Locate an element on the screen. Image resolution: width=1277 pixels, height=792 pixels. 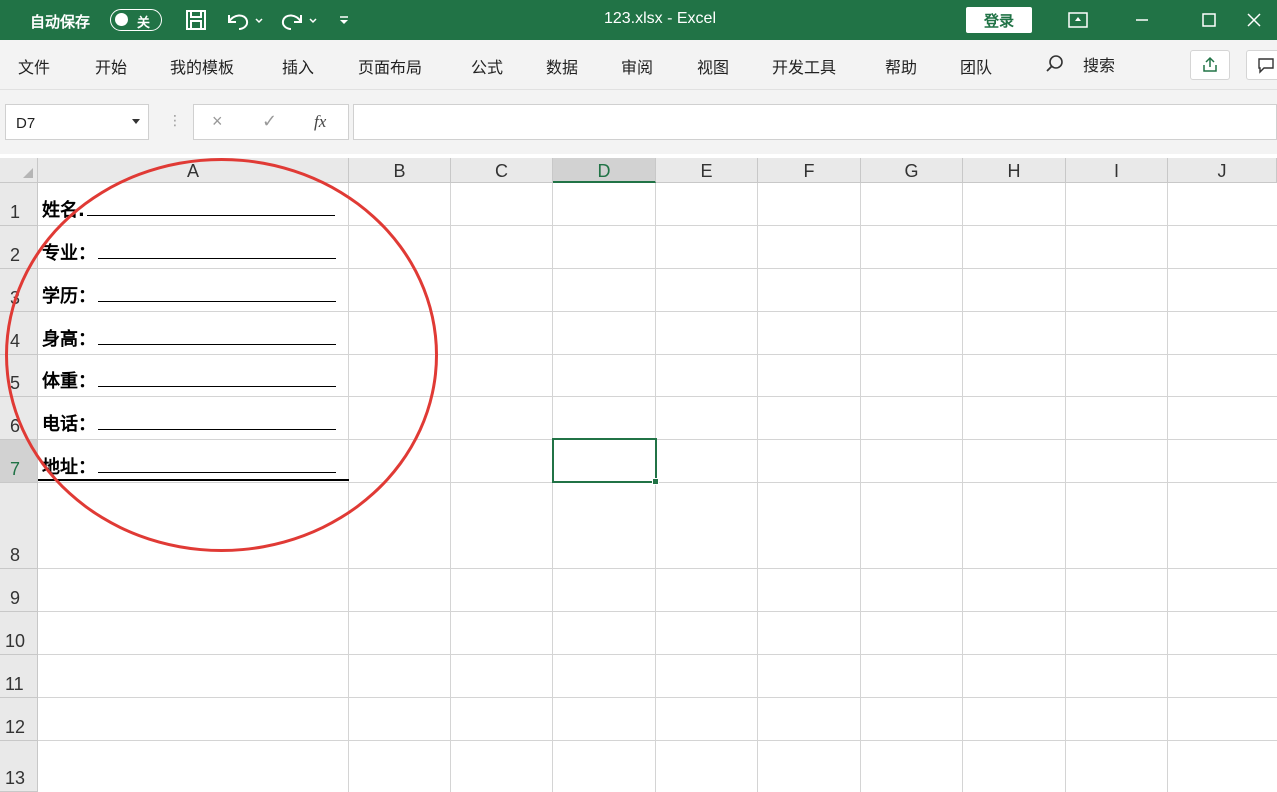
autosave-toggle: 关 is located at coordinates (136, 20).